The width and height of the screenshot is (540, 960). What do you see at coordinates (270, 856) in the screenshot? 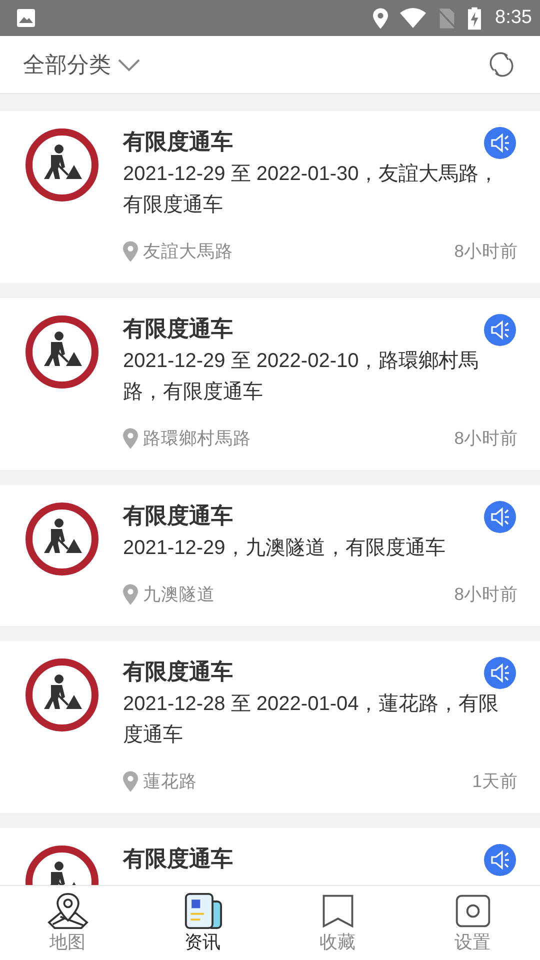
I see `notice-card: 有限度通车` at bounding box center [270, 856].